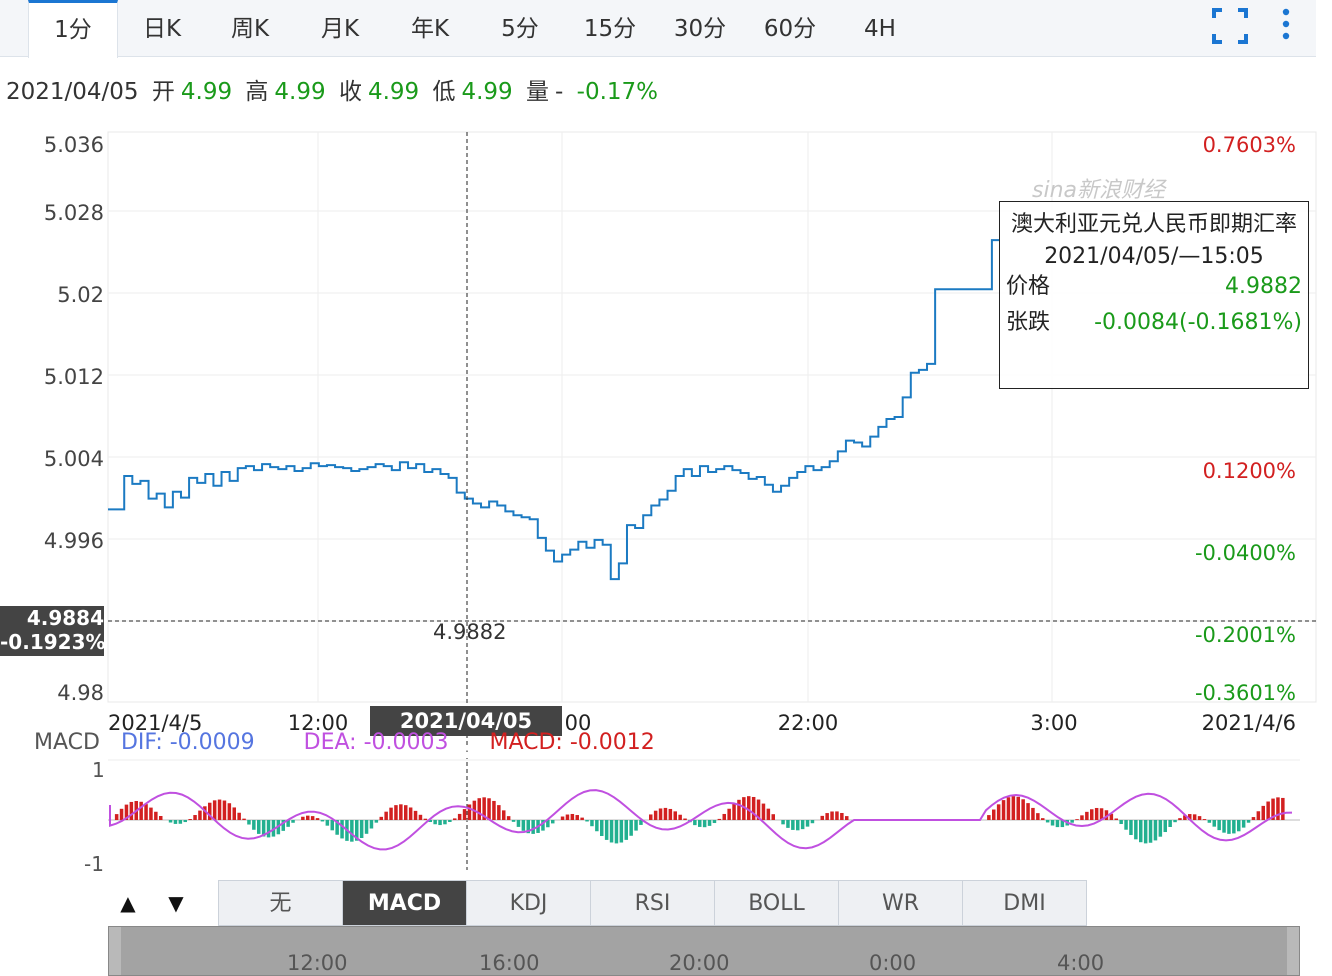  What do you see at coordinates (404, 903) in the screenshot?
I see `indicator-1: MACD` at bounding box center [404, 903].